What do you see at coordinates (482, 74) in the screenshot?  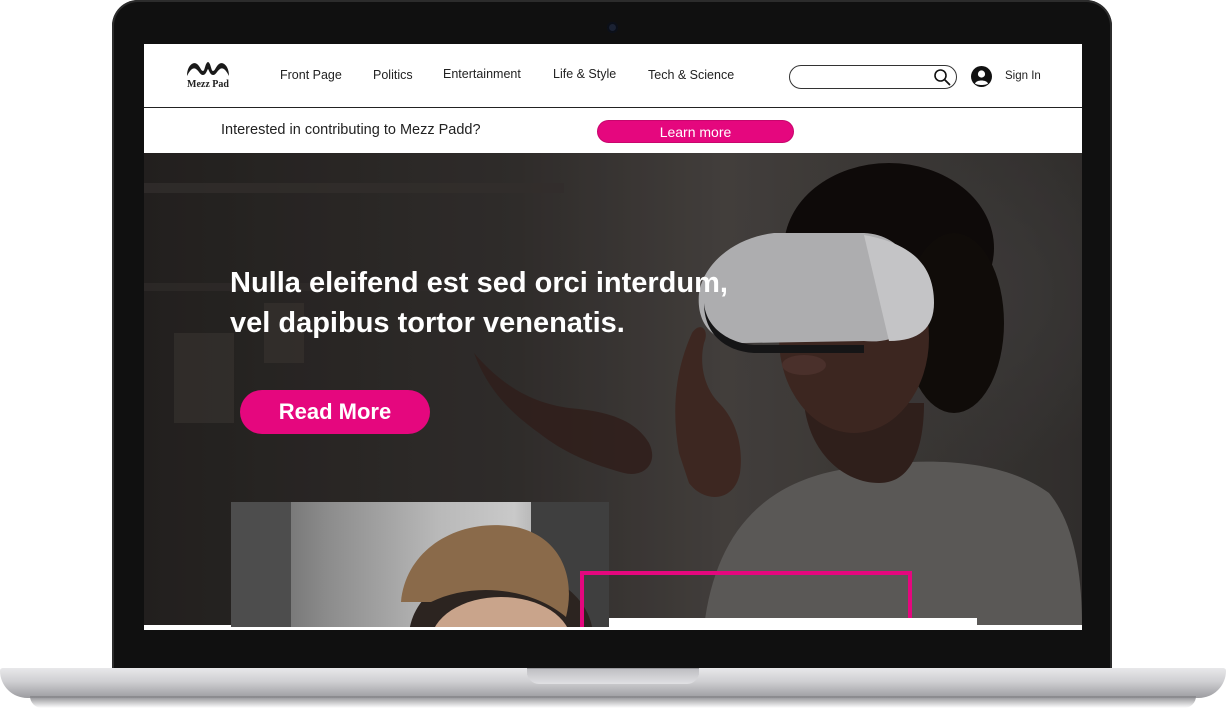 I see `nav-entertainment: Entertainment` at bounding box center [482, 74].